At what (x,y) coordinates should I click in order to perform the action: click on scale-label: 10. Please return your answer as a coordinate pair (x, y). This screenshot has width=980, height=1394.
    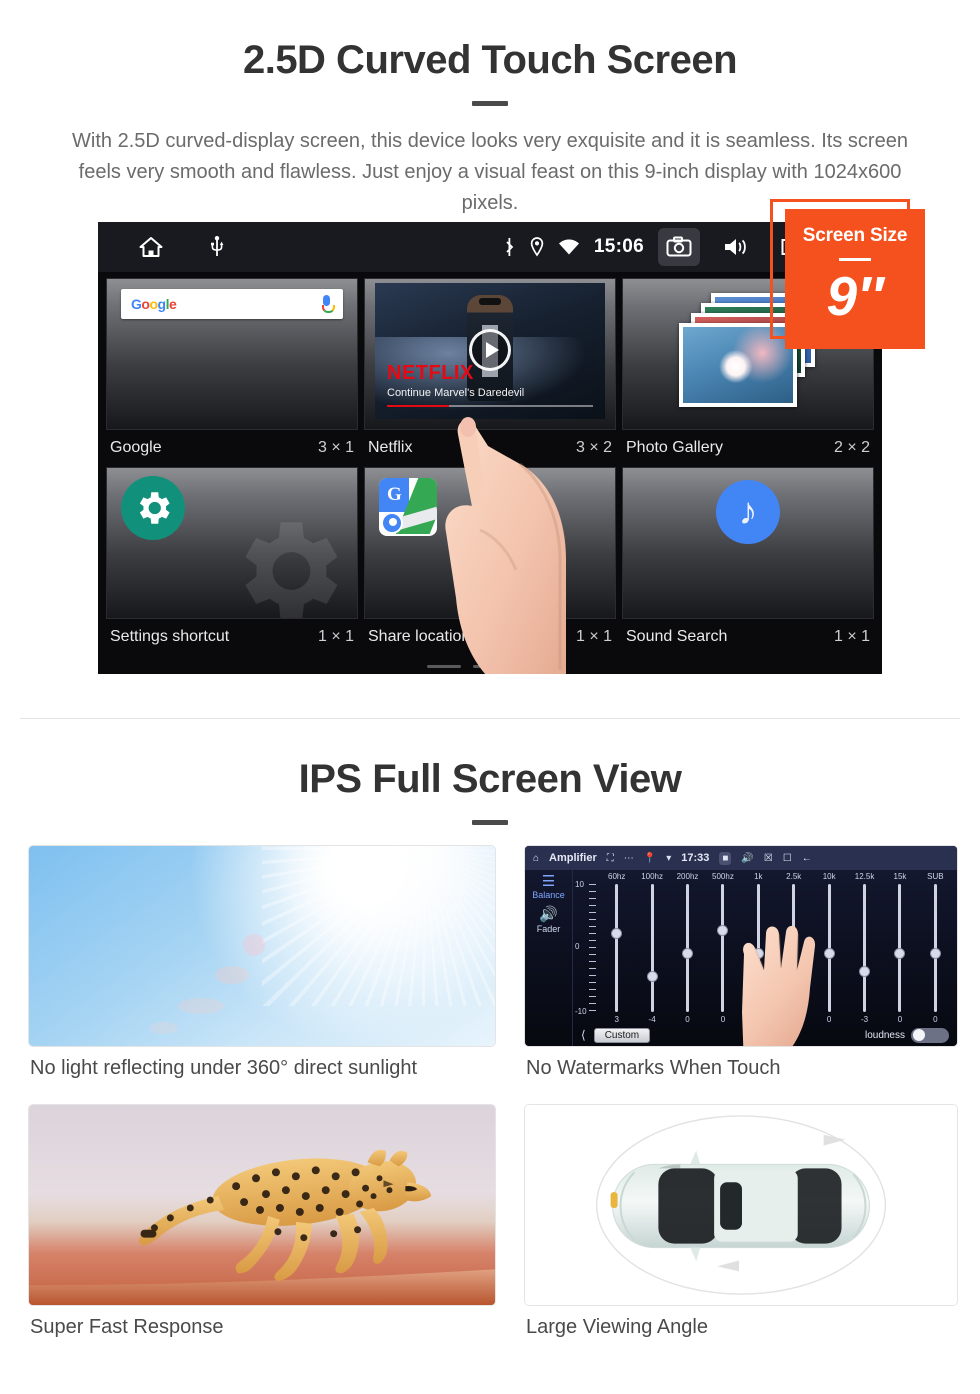
    Looking at the image, I should click on (579, 884).